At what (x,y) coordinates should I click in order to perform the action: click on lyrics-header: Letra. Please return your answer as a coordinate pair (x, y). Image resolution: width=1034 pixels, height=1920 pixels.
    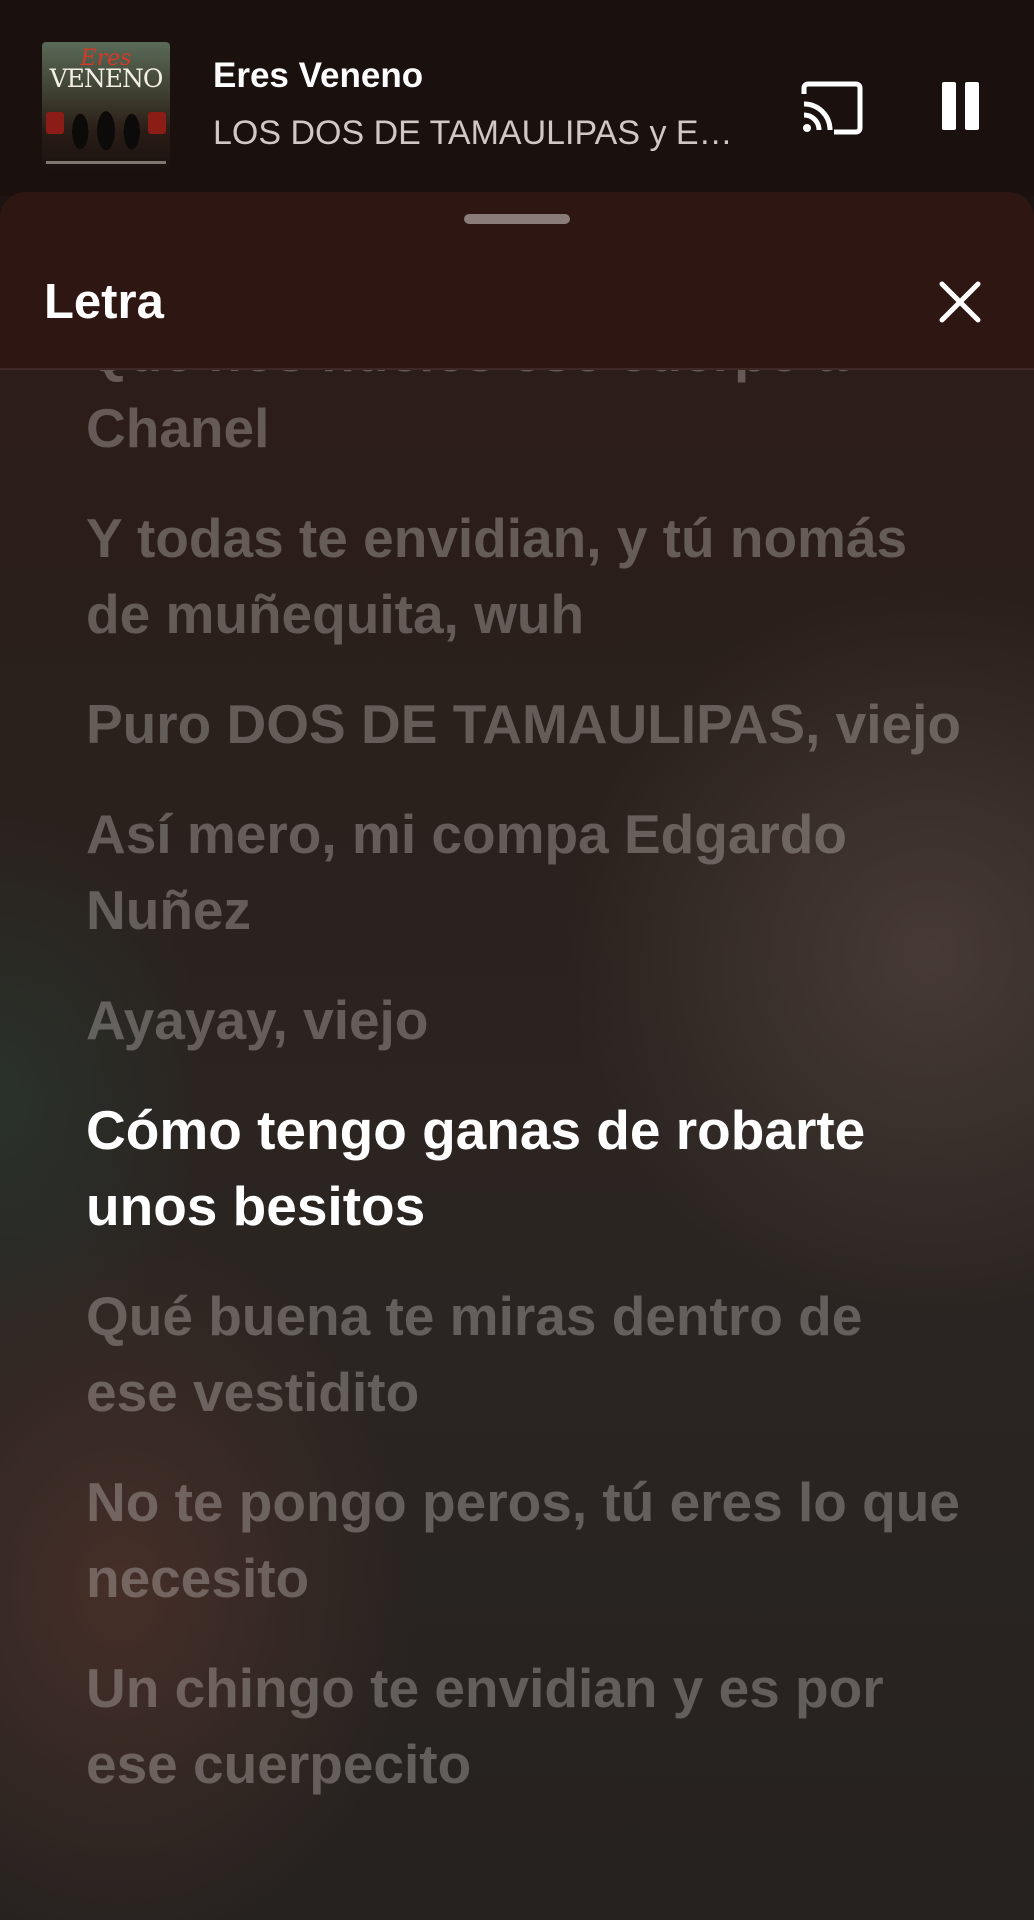
    Looking at the image, I should click on (517, 281).